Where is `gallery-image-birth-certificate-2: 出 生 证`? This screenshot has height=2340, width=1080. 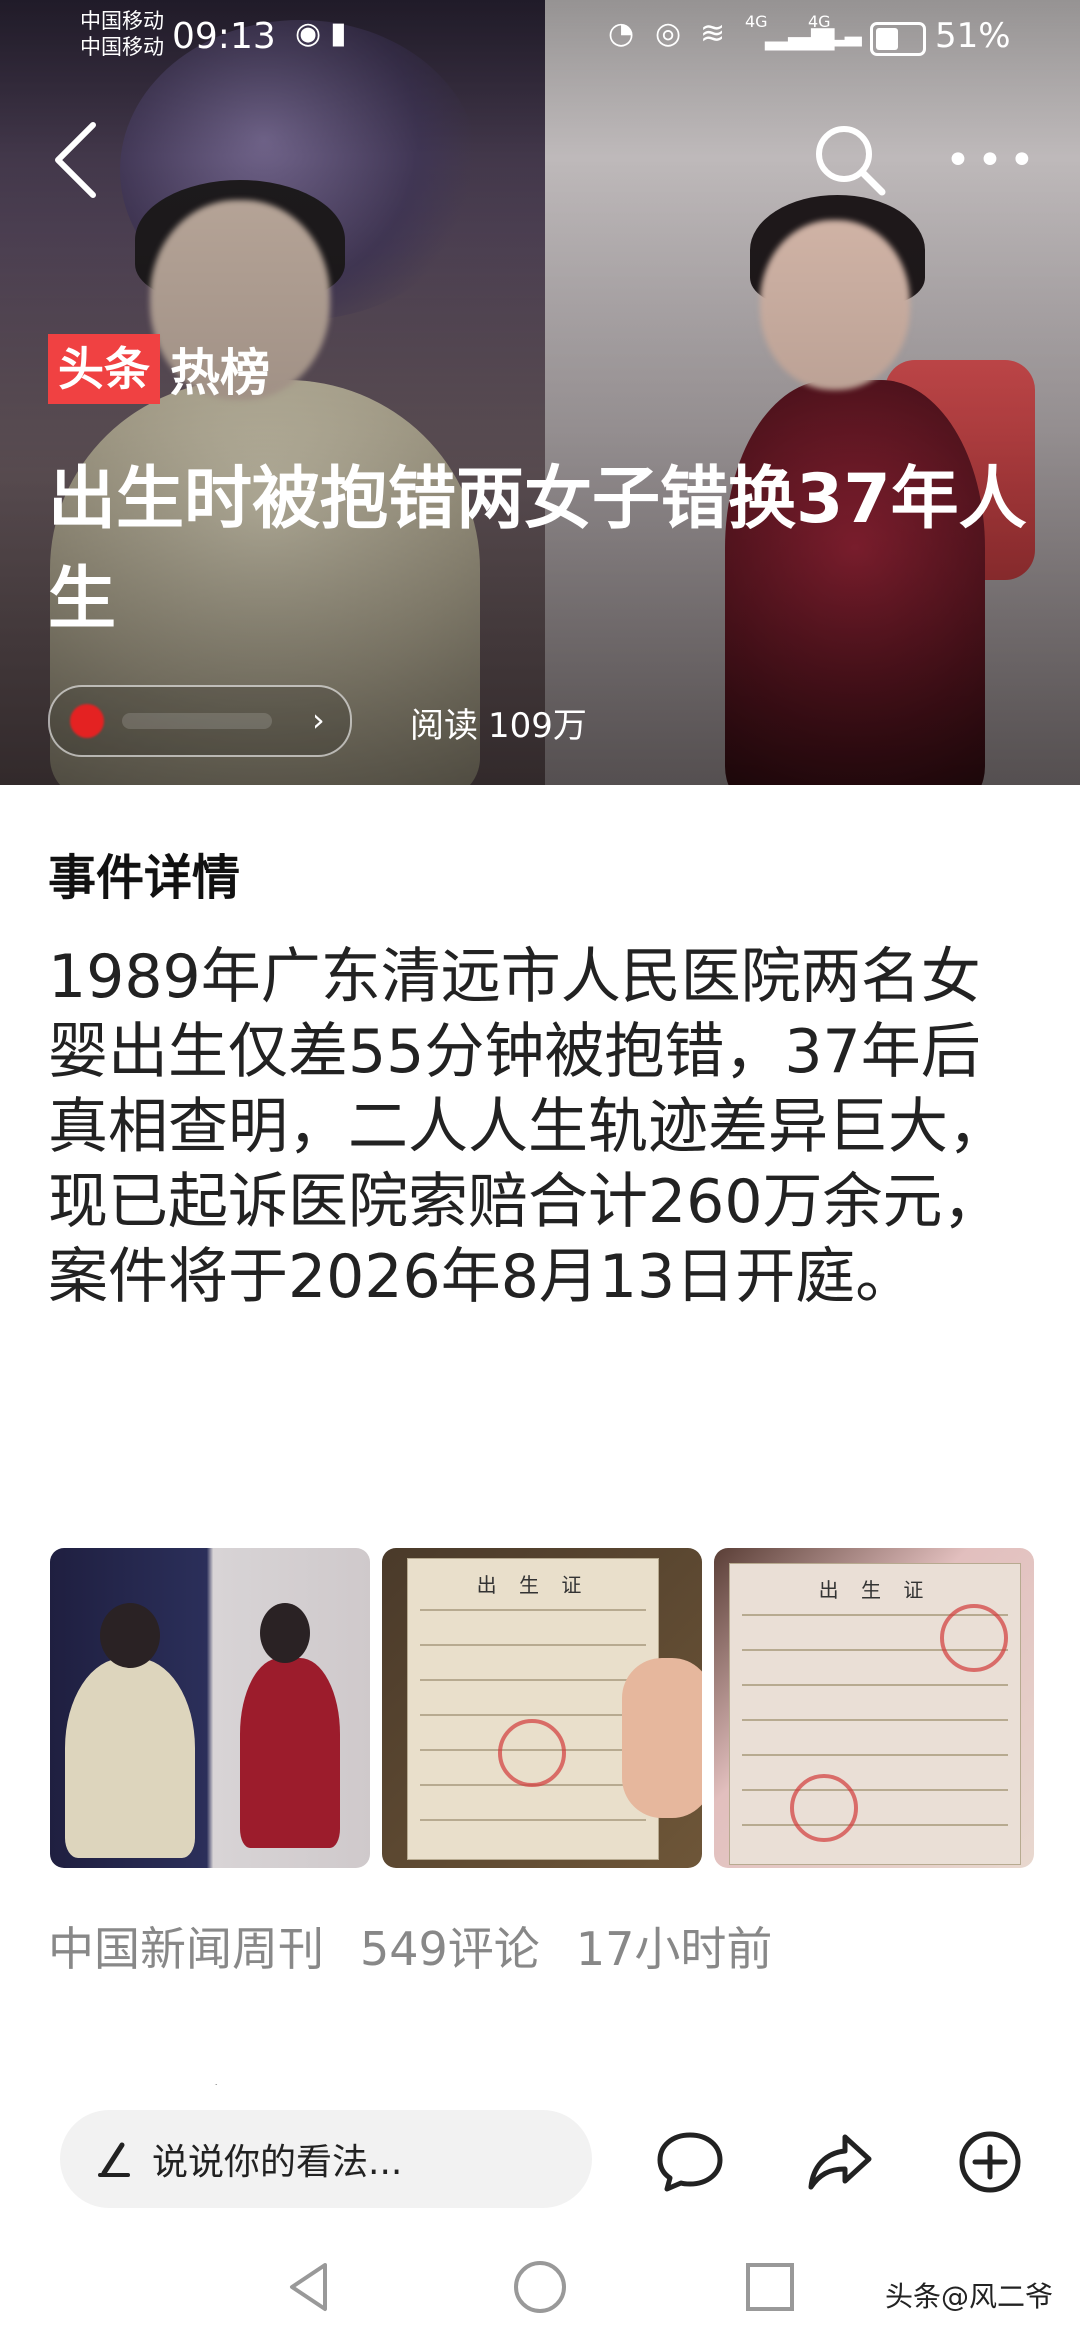 gallery-image-birth-certificate-2: 出 生 证 is located at coordinates (874, 1708).